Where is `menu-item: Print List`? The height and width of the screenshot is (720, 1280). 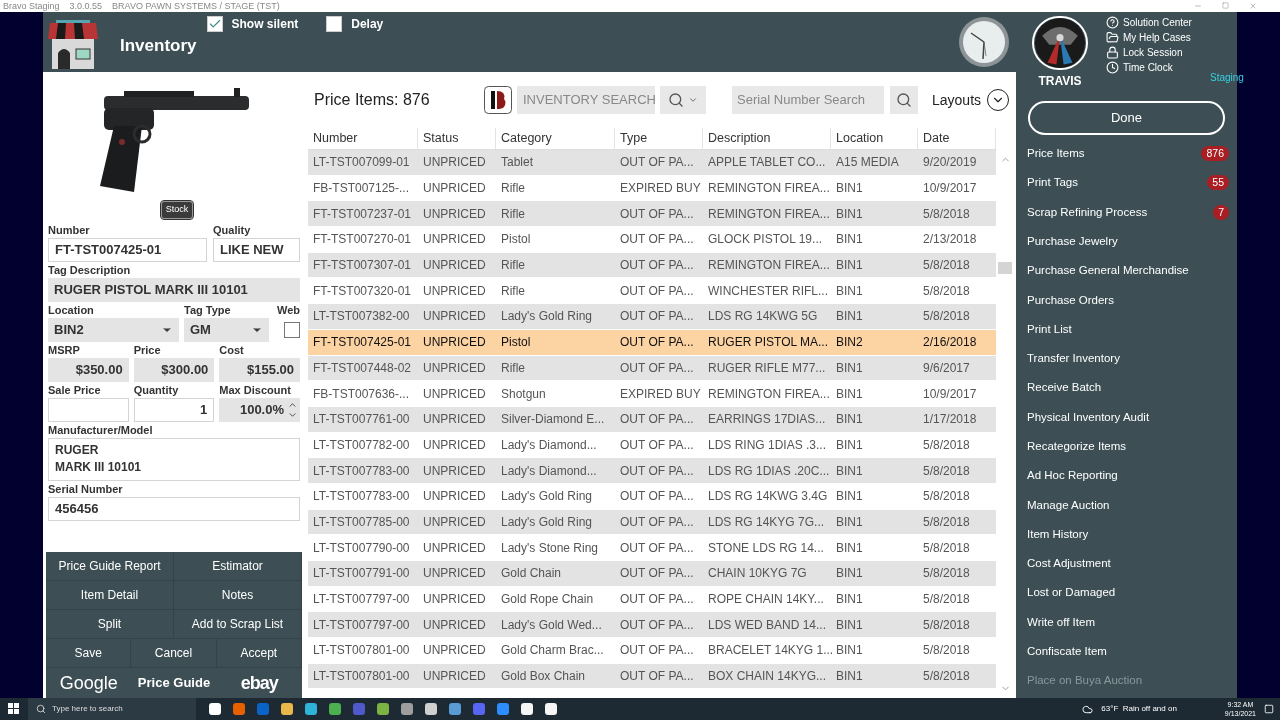
menu-item: Print List is located at coordinates (1126, 329).